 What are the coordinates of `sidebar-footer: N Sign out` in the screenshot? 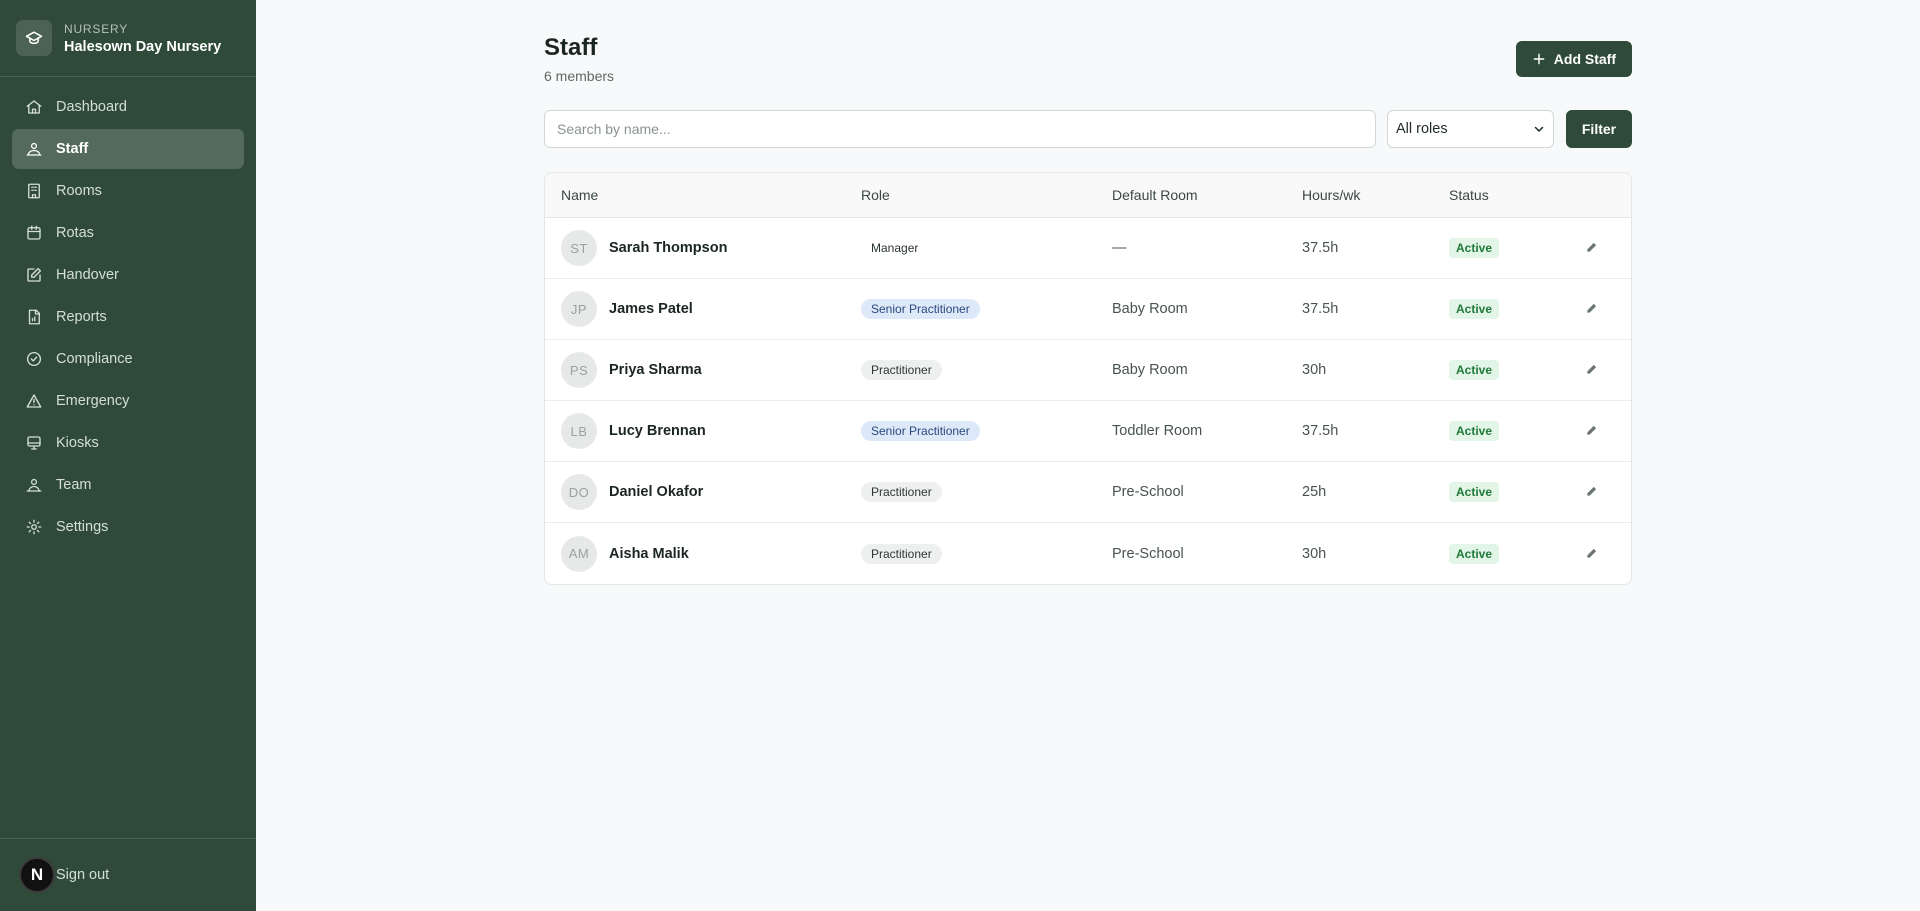 It's located at (128, 874).